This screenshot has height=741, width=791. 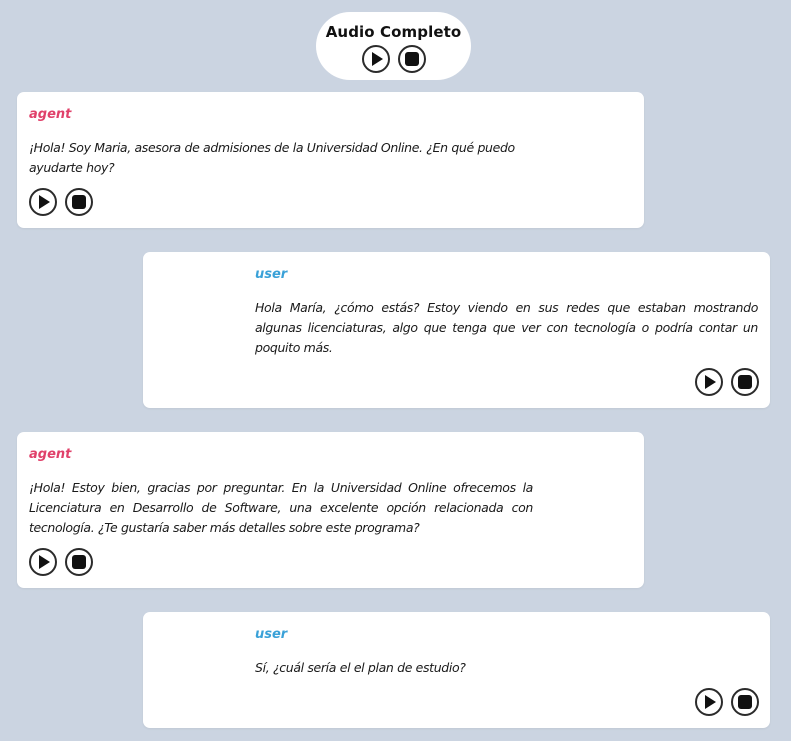 I want to click on message-text: Sí, ¿cuál sería el el plan de estudio?, so click(x=360, y=667).